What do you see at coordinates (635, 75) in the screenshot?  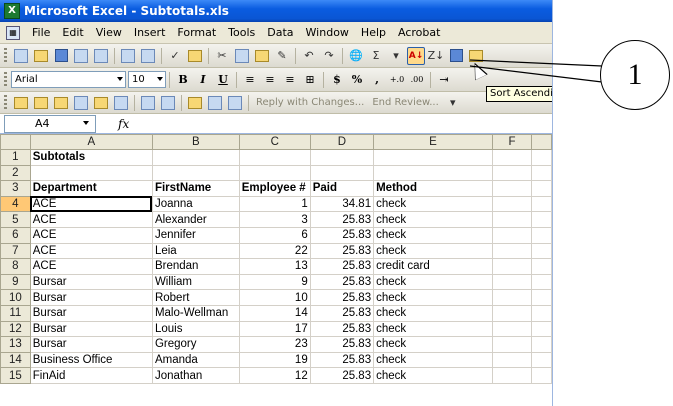 I see `callout-number: 1` at bounding box center [635, 75].